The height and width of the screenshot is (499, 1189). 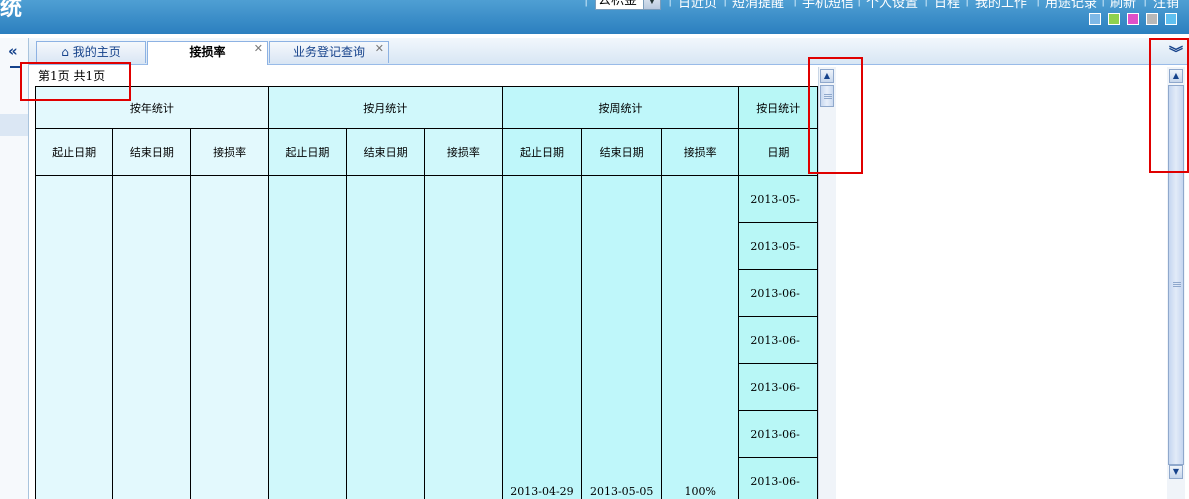 I want to click on tab-label: 我的主页, so click(x=96, y=52).